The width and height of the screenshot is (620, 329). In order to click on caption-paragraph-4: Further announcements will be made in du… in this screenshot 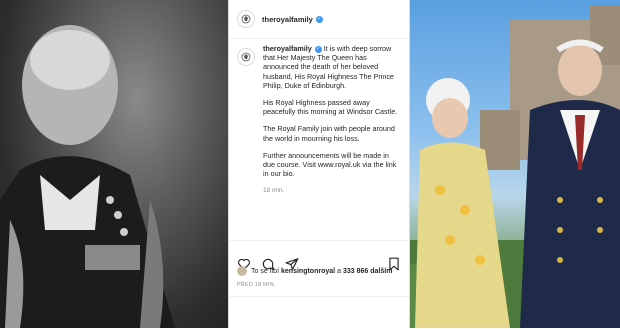, I will do `click(330, 164)`.